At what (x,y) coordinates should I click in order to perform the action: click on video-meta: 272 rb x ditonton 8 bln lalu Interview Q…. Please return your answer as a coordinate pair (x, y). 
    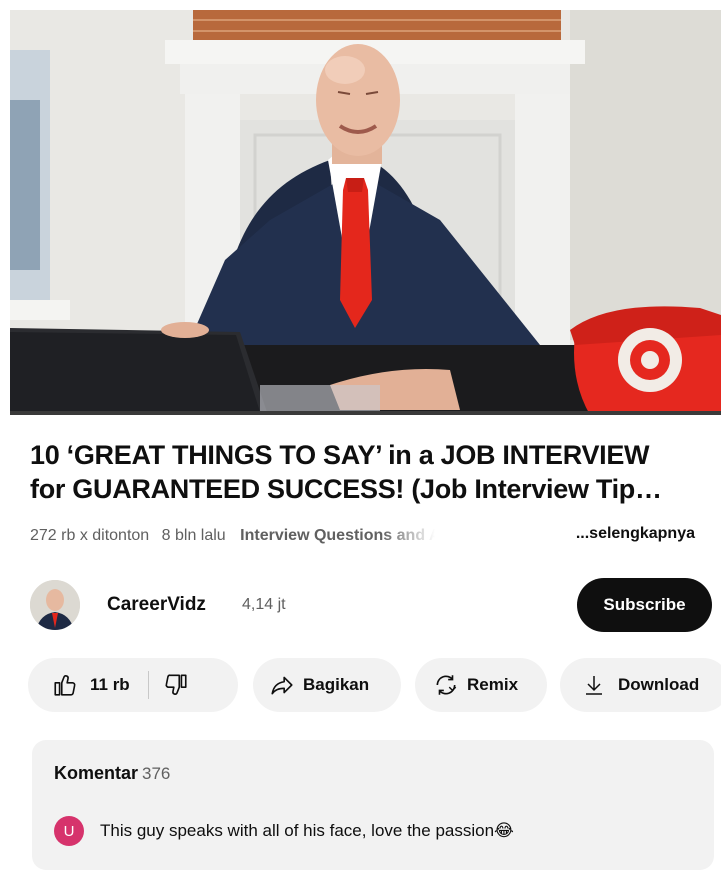
    Looking at the image, I should click on (370, 537).